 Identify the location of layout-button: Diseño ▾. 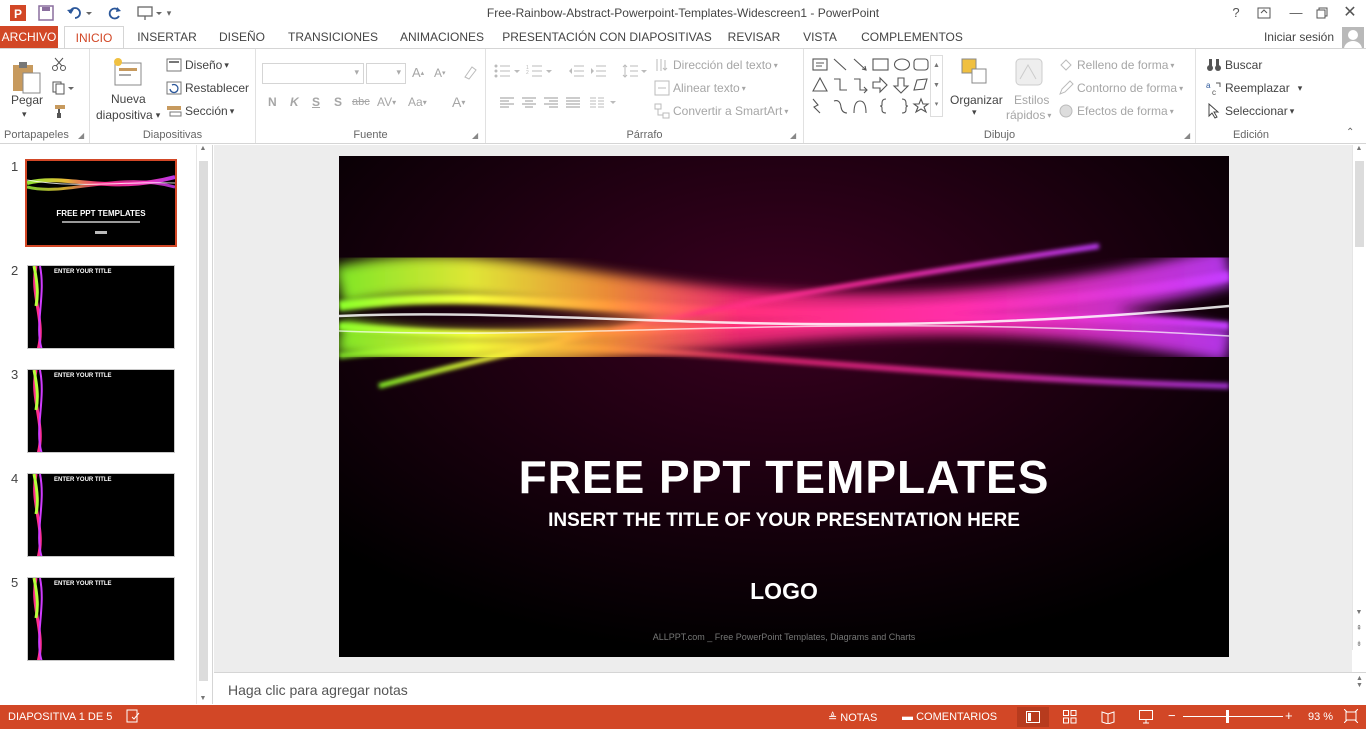
(197, 65).